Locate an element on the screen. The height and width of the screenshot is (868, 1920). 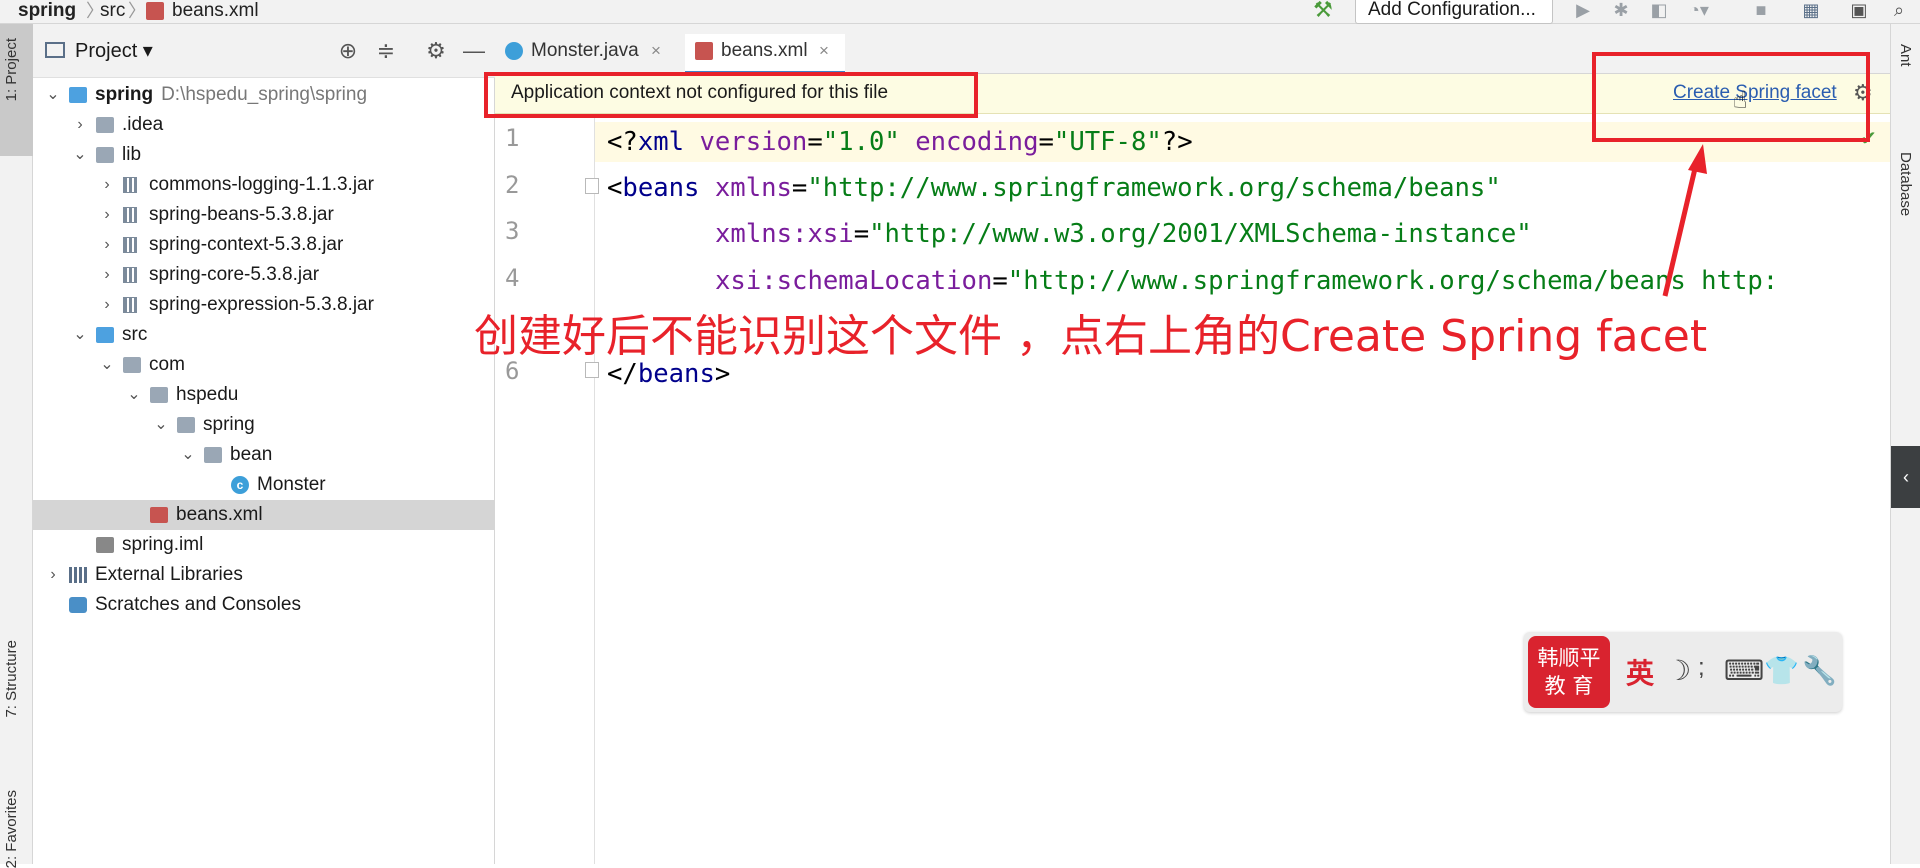
tree-item-label: spring-context-5.3.8.jar is located at coordinates (246, 244).